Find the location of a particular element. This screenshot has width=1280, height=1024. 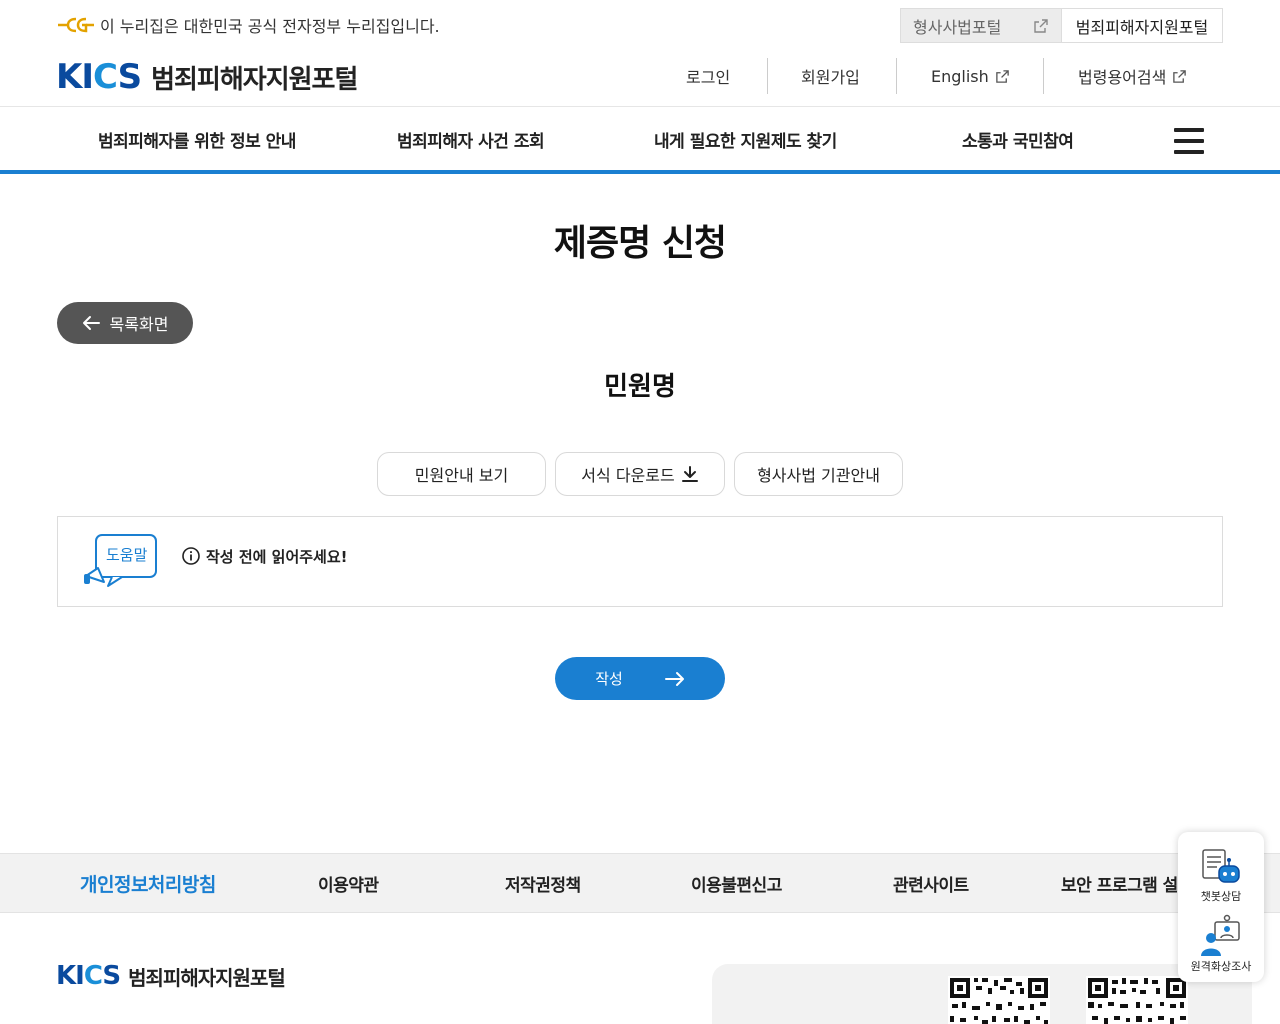

gov-banner-text: 이 누리집은 대한민국 공식 전자정부 누리집입니다. is located at coordinates (270, 26).